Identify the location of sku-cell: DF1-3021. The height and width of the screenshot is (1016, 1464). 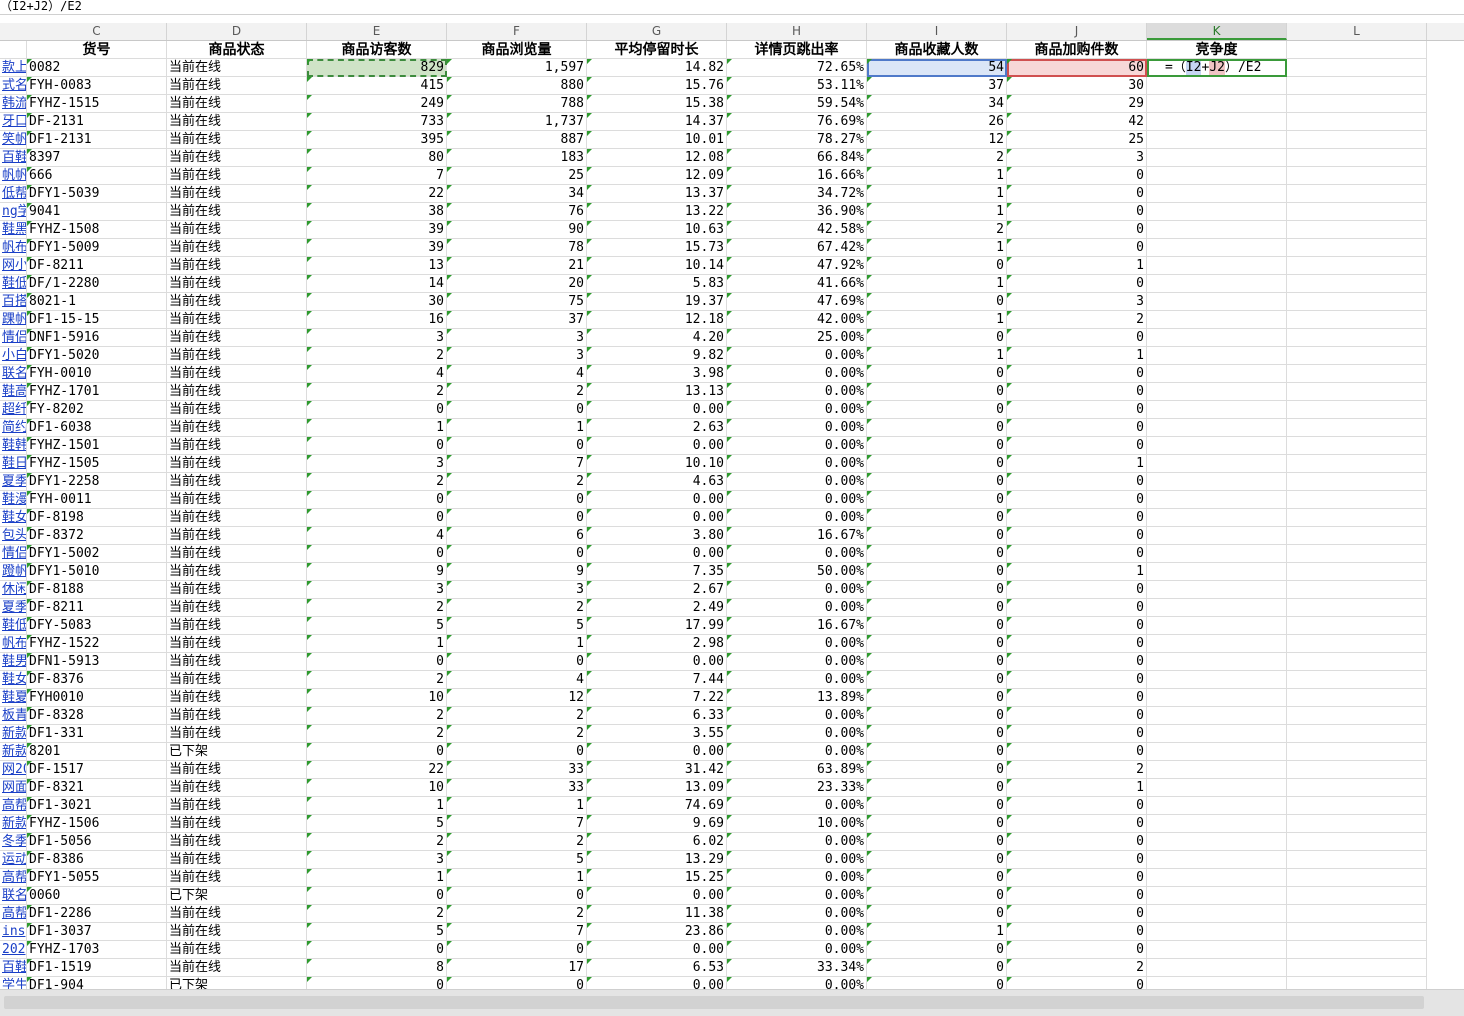
(97, 806).